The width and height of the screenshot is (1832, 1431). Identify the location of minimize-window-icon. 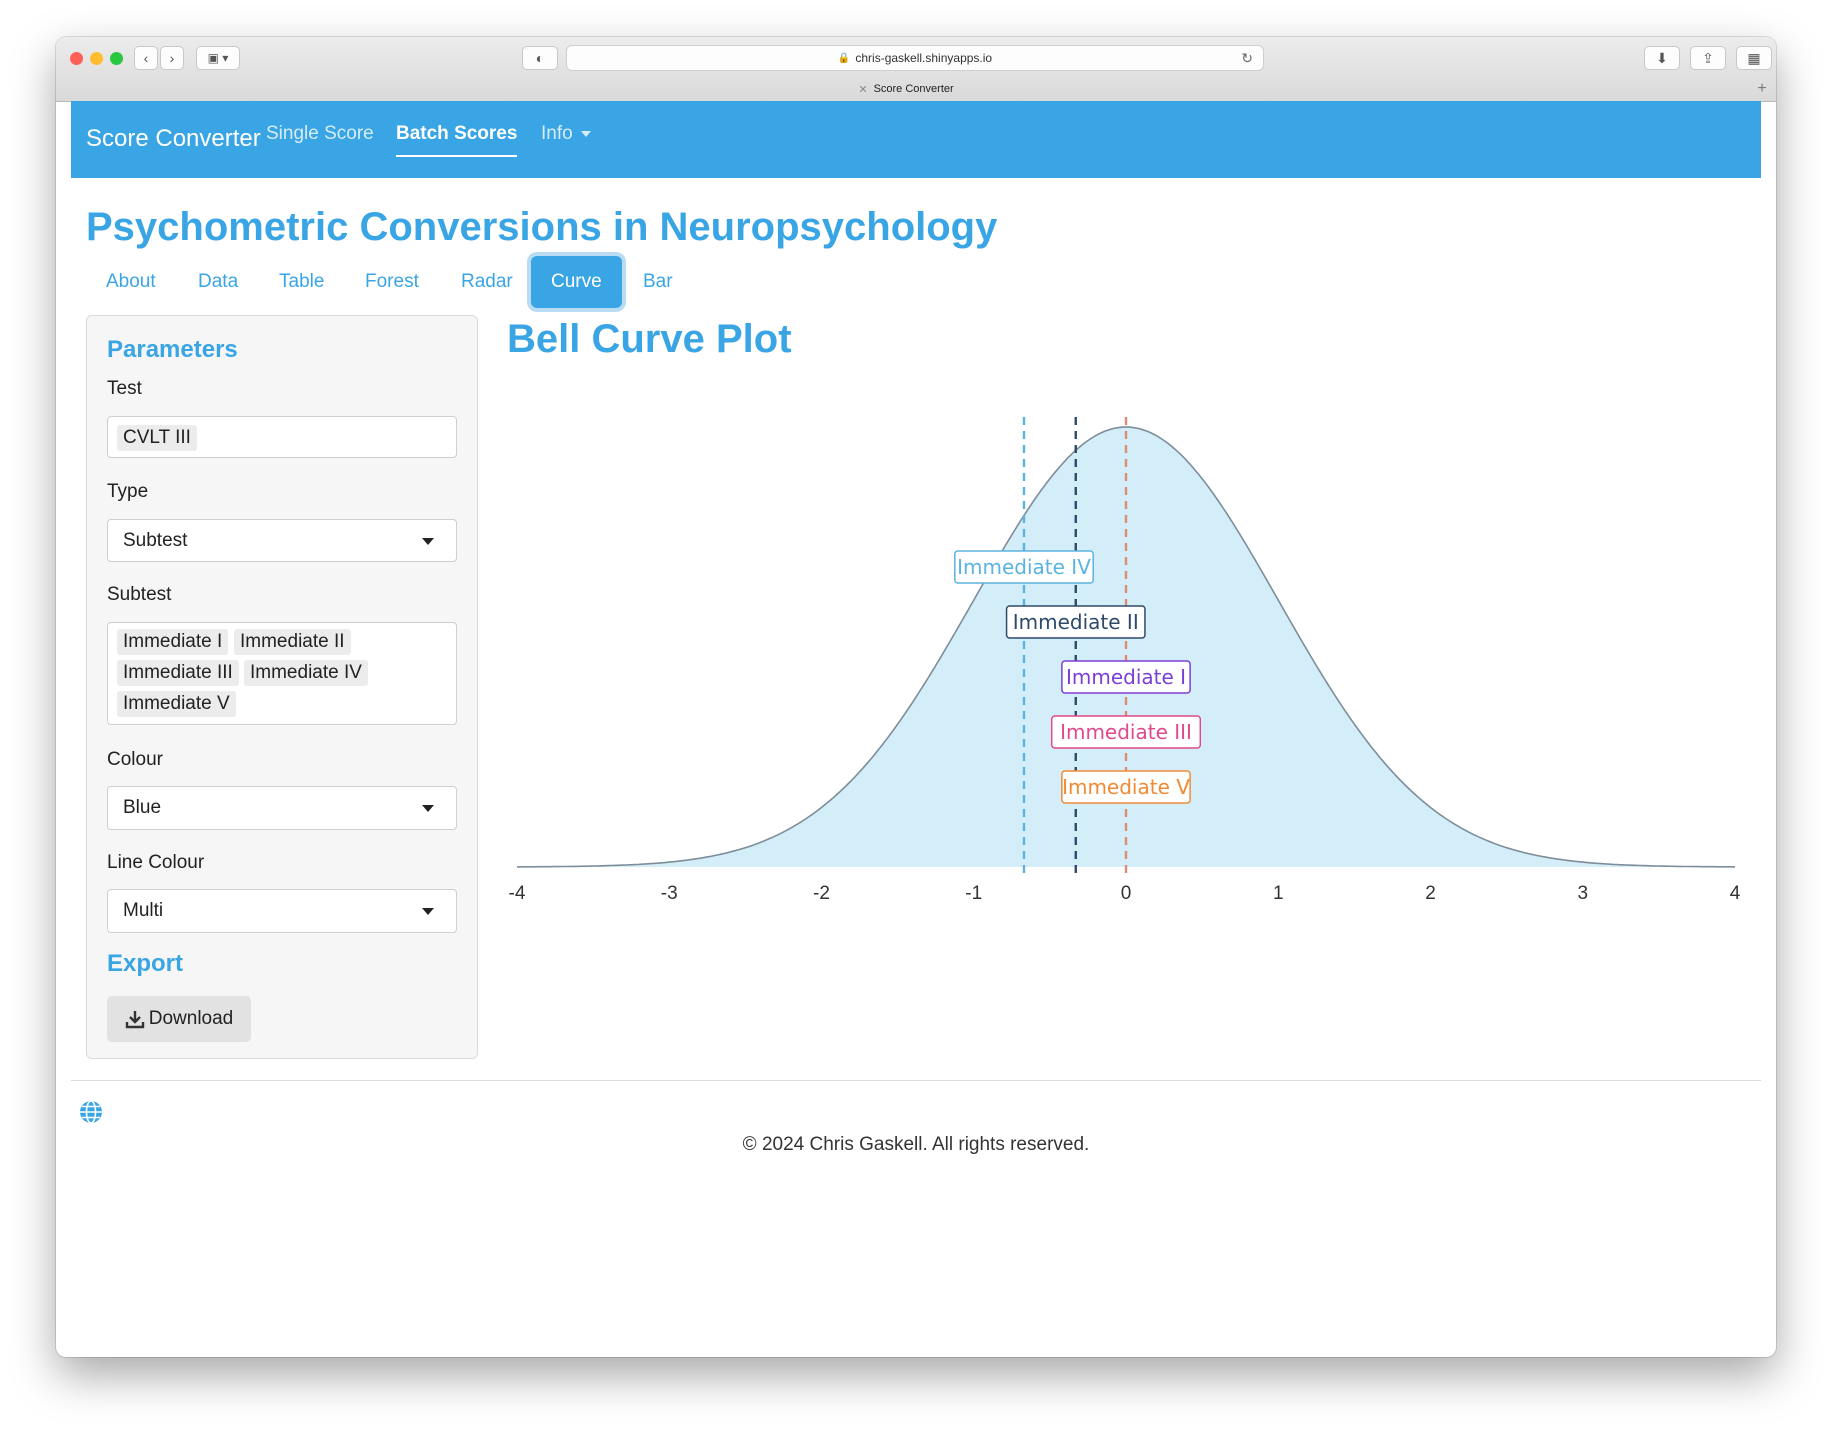
(96, 58).